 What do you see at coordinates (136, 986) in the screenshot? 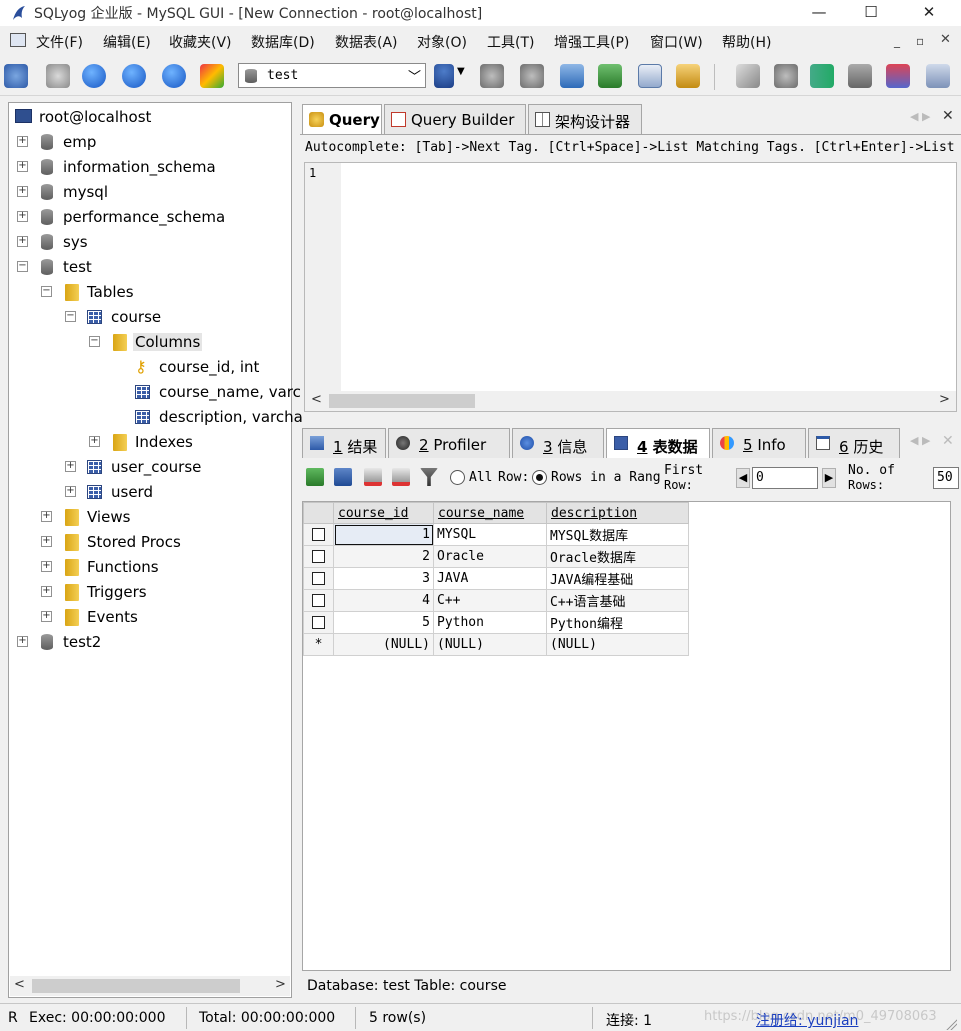
I see `scrollbar-thumb` at bounding box center [136, 986].